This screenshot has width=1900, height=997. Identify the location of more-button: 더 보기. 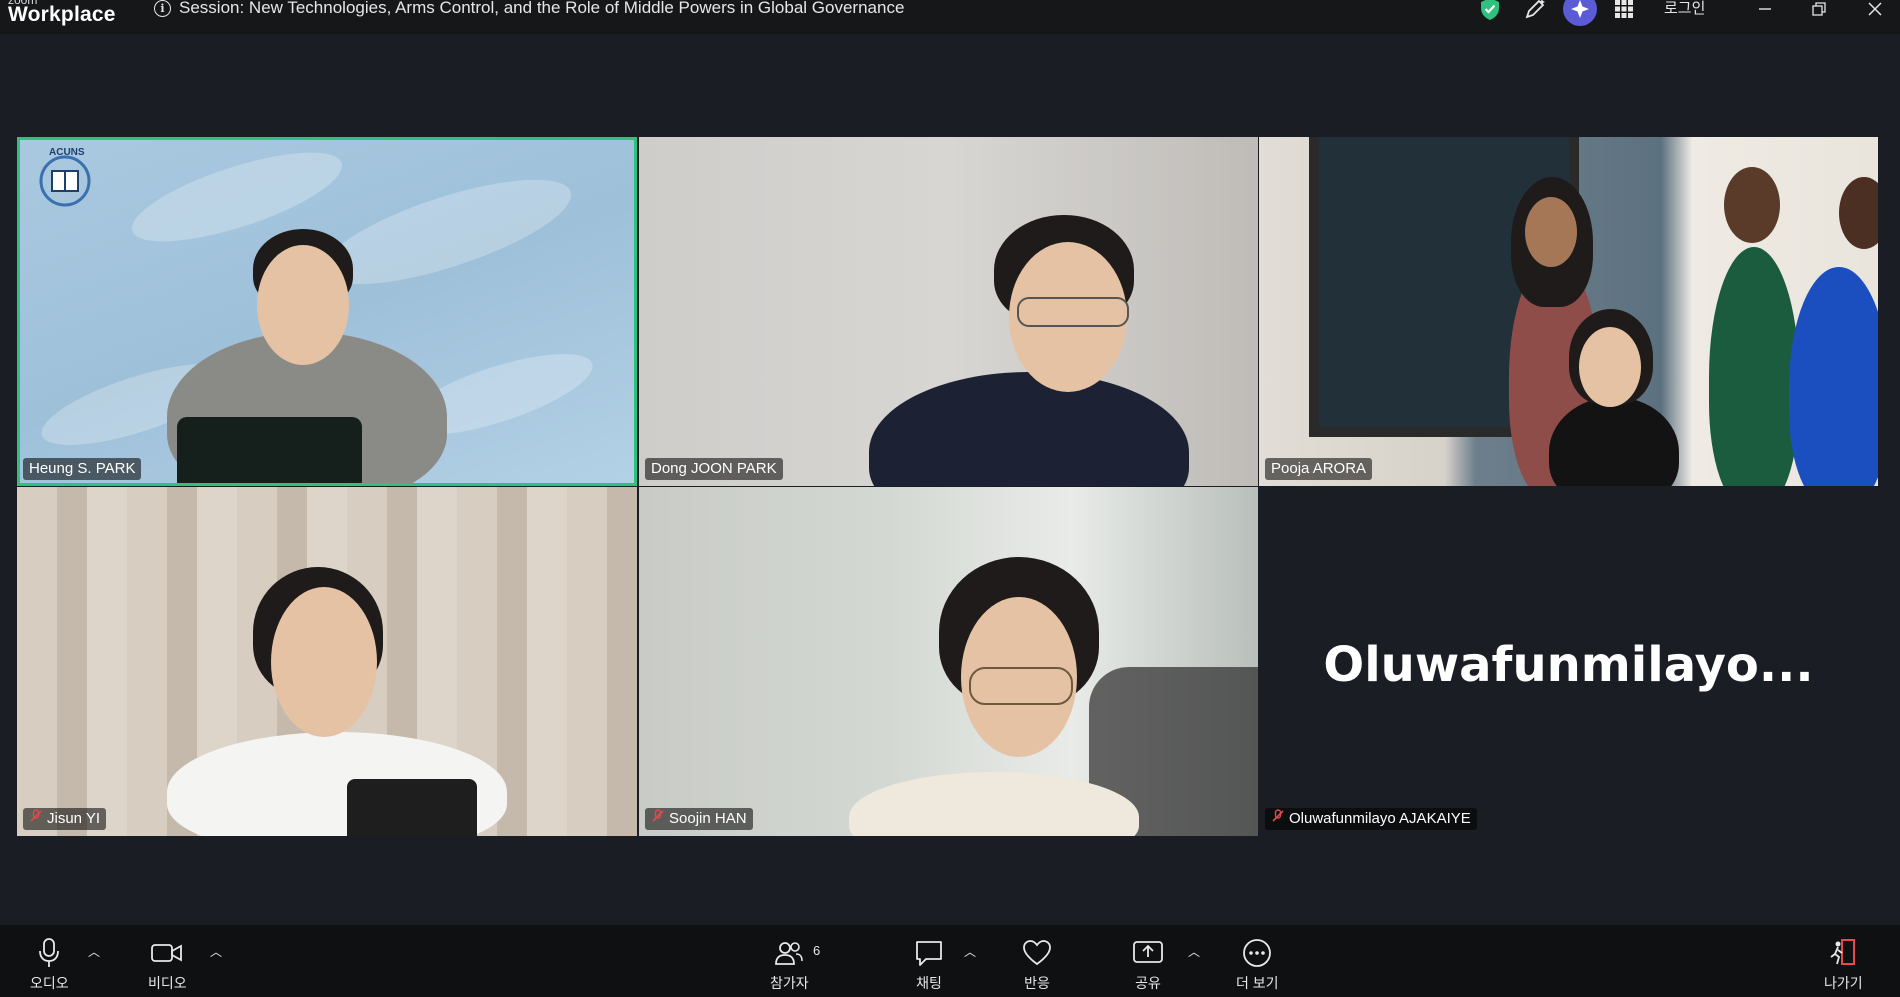
(1257, 965).